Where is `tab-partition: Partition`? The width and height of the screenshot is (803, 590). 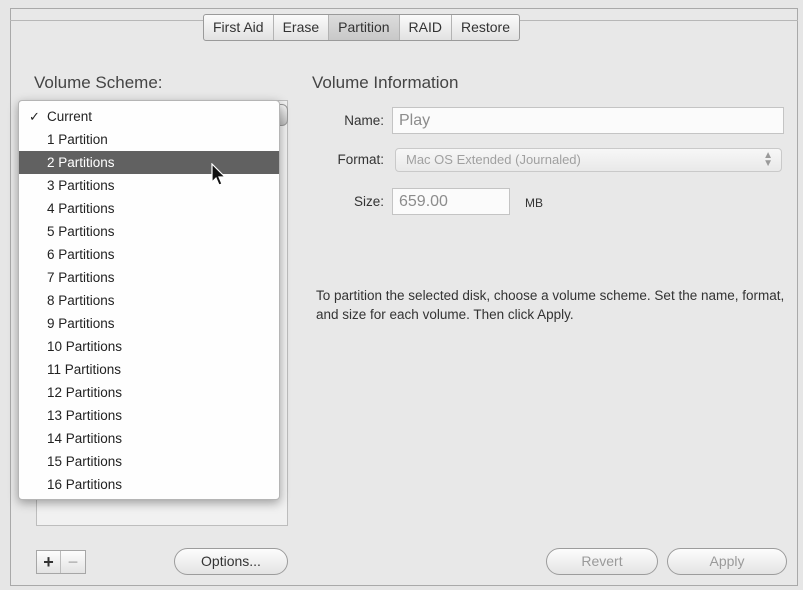
tab-partition: Partition is located at coordinates (364, 27).